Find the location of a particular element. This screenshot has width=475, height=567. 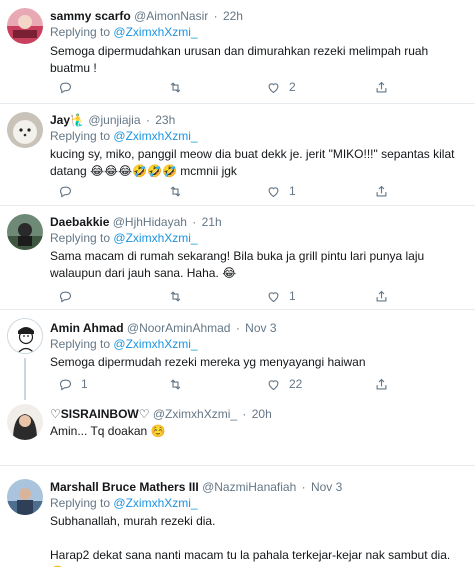

tweet-text: Amin... Tq doakan ☺️ is located at coordinates (255, 431).